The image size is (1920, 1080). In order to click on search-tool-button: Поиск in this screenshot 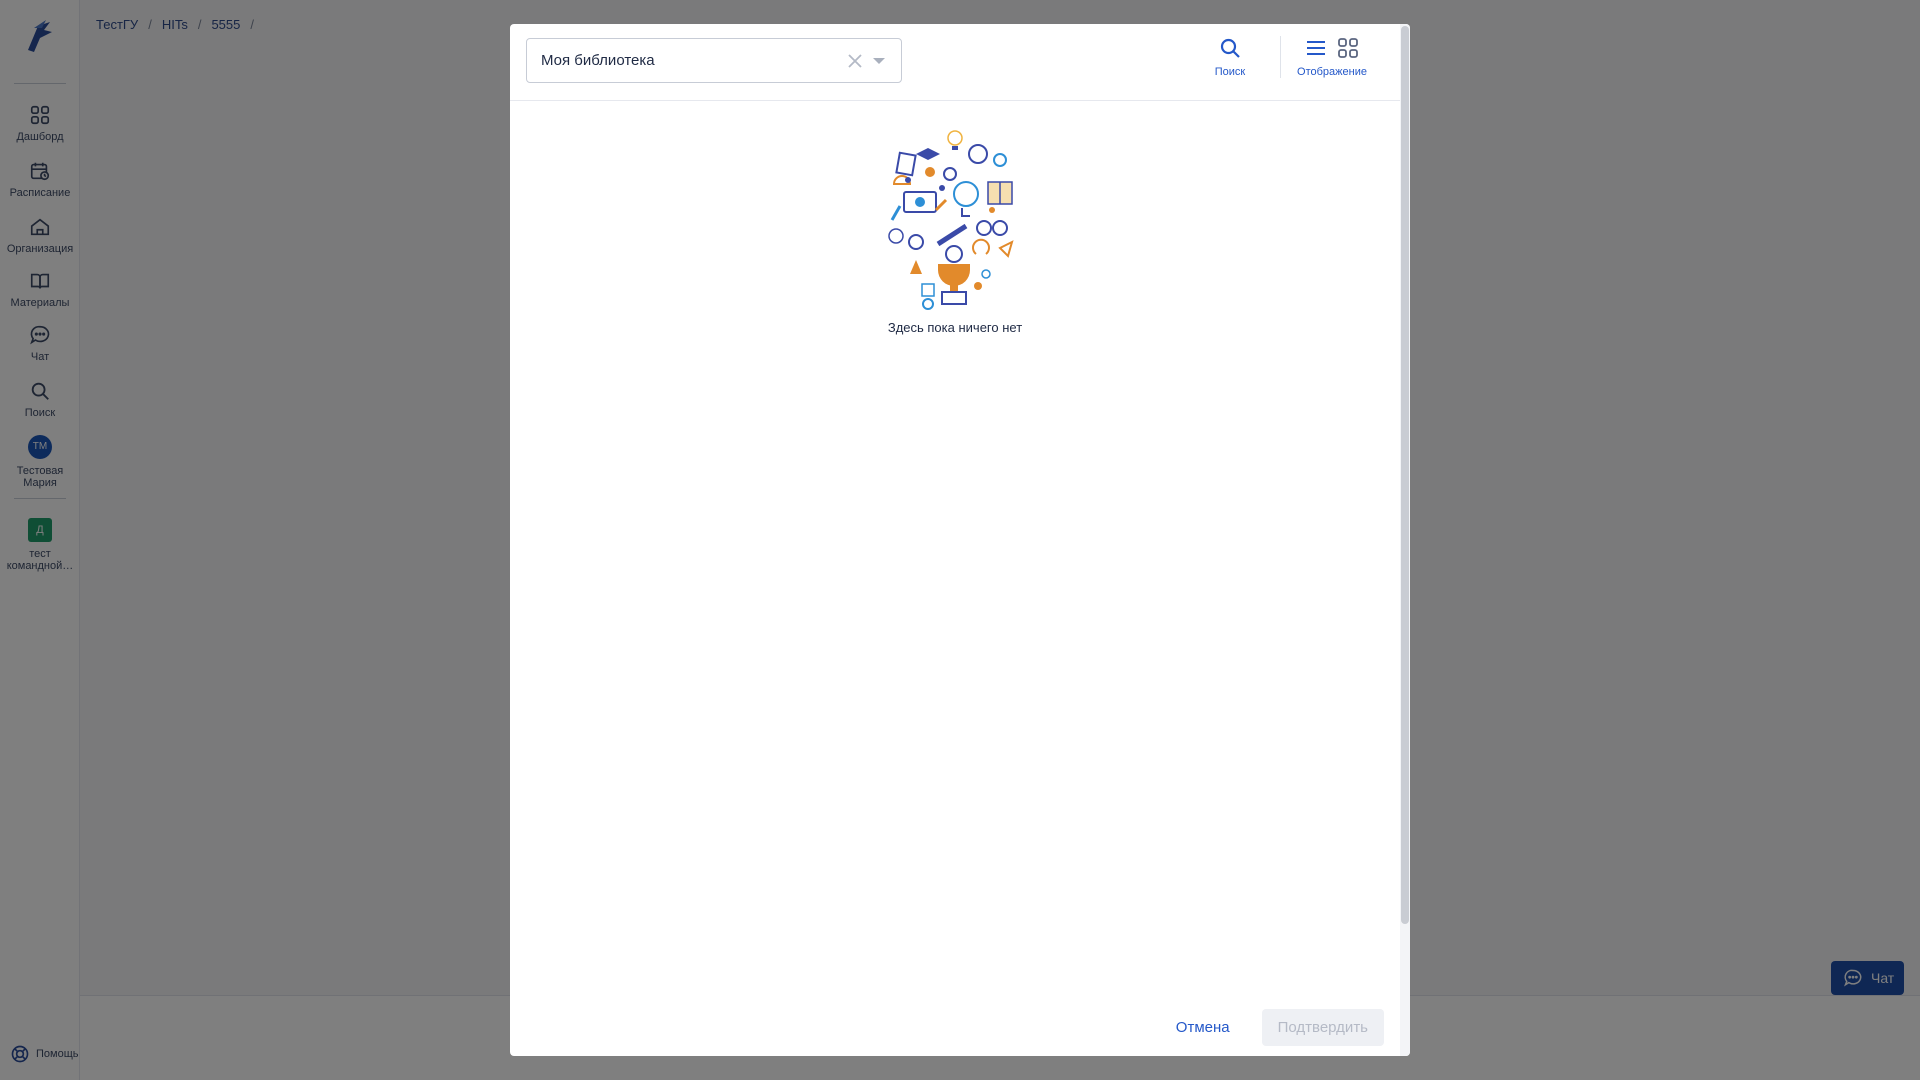, I will do `click(1230, 57)`.